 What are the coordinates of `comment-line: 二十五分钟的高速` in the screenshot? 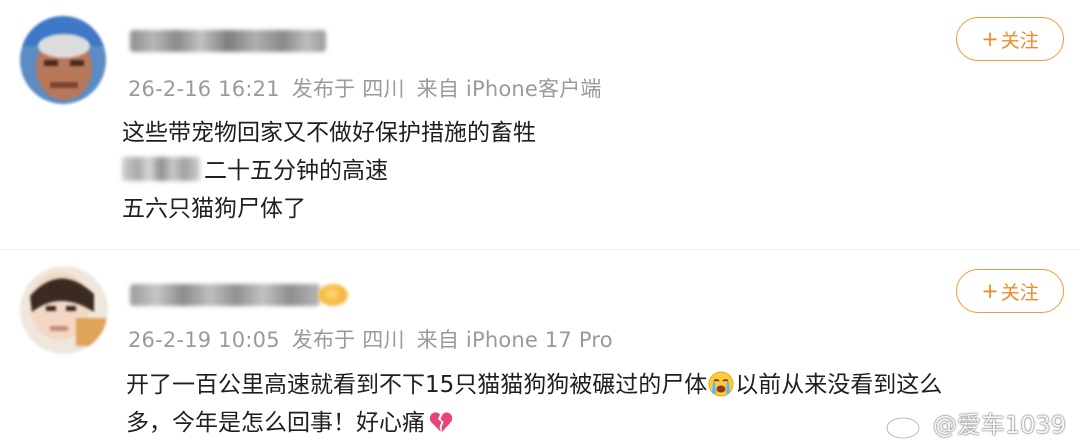 It's located at (329, 171).